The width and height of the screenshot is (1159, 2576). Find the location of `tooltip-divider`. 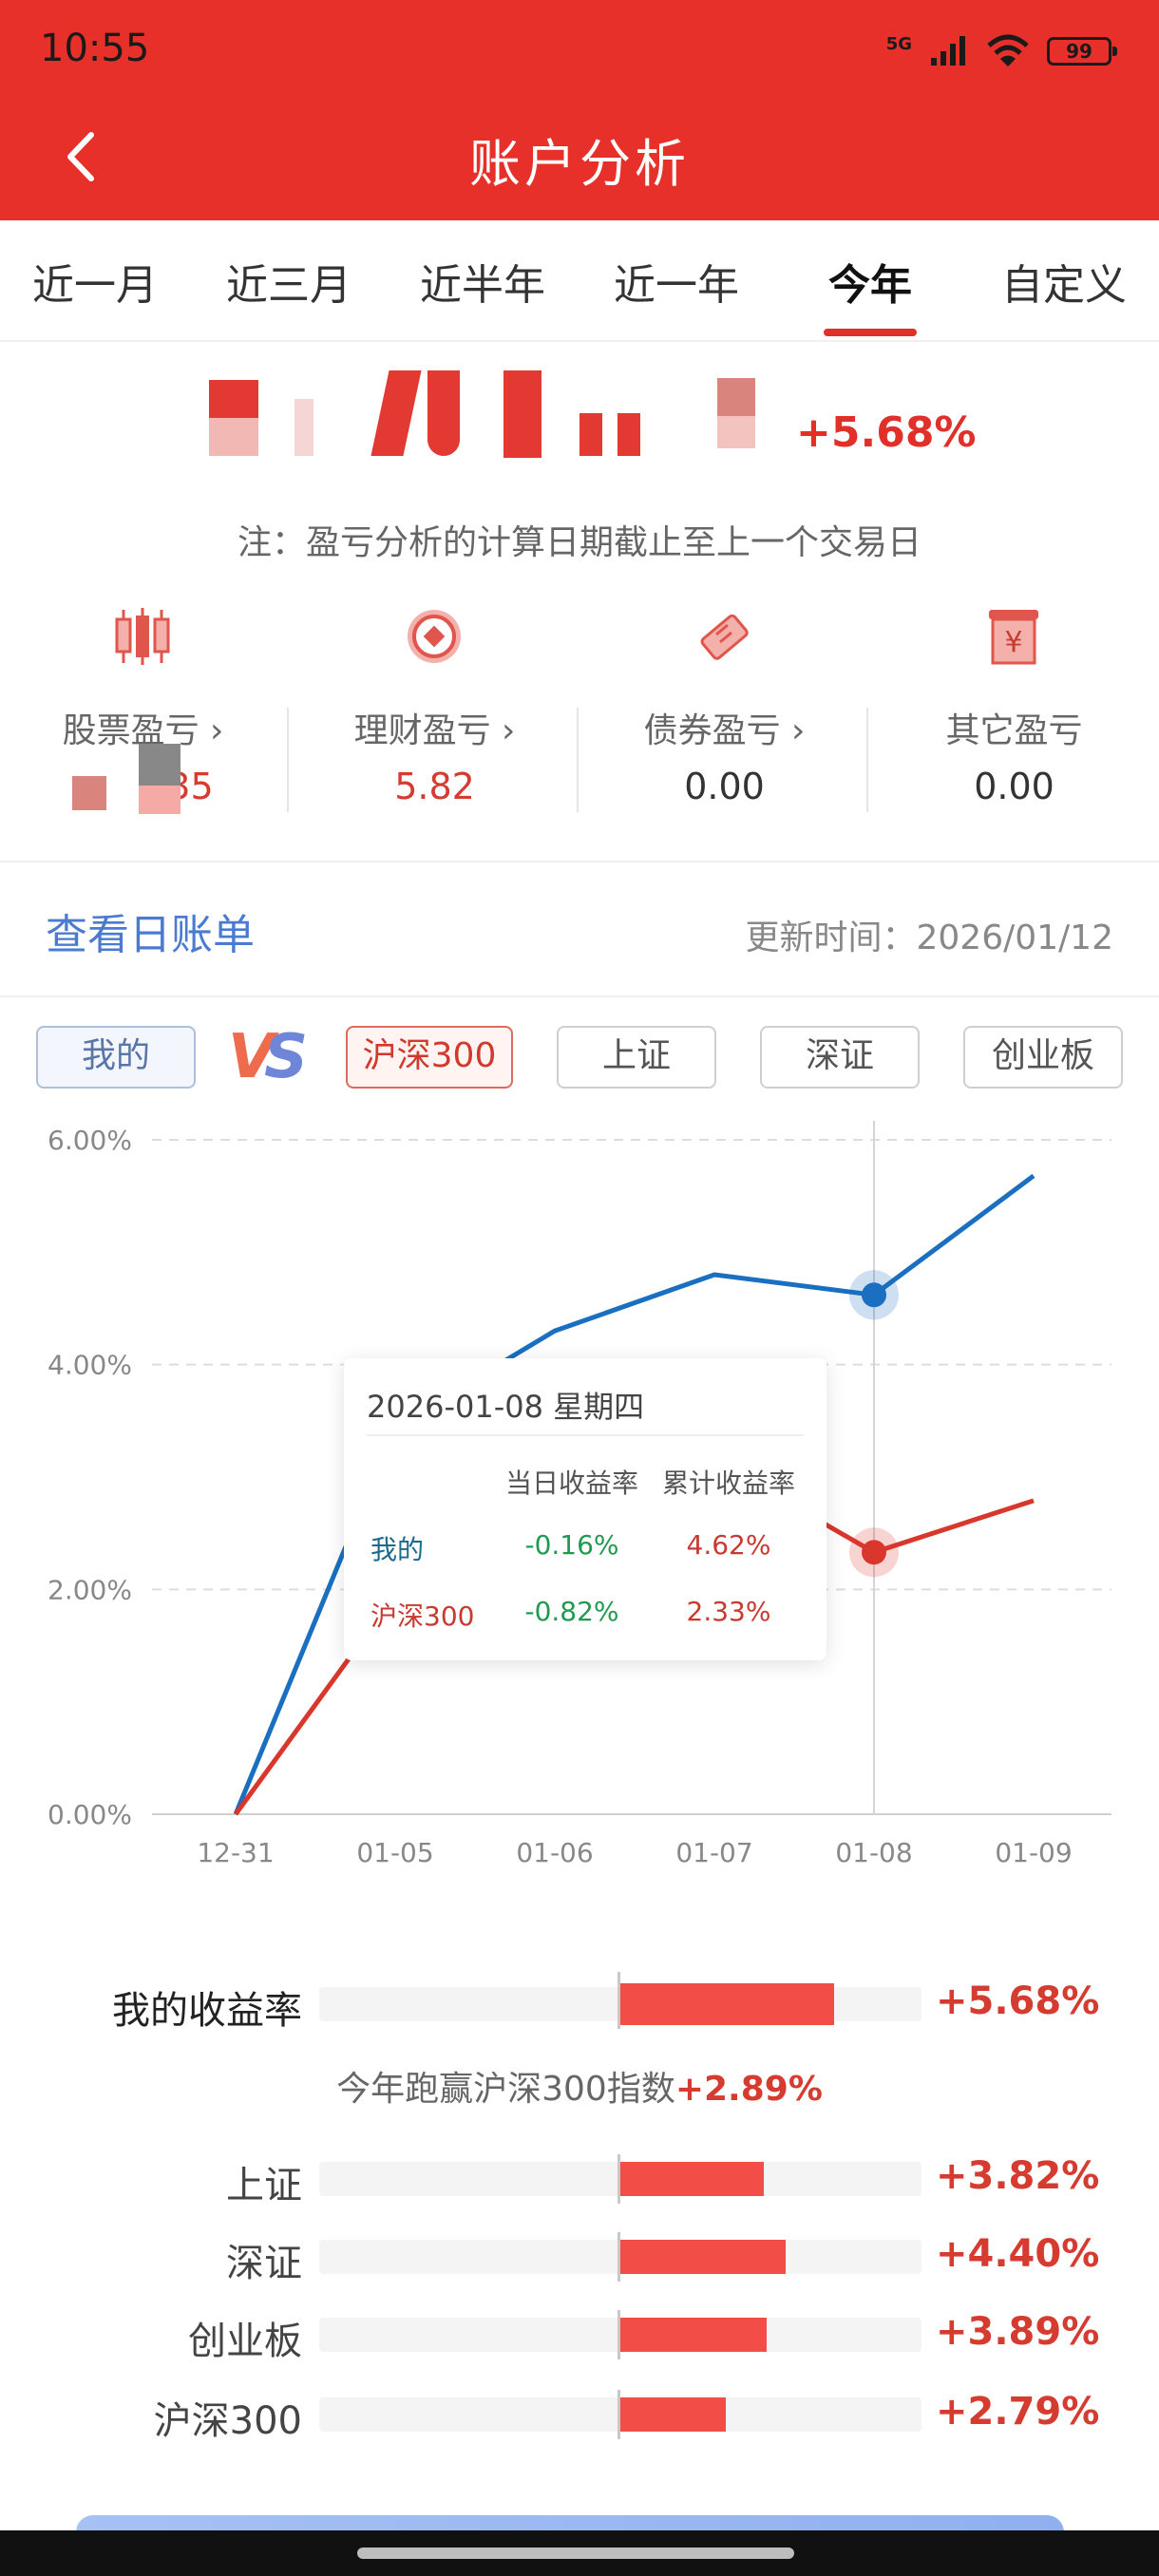

tooltip-divider is located at coordinates (585, 1435).